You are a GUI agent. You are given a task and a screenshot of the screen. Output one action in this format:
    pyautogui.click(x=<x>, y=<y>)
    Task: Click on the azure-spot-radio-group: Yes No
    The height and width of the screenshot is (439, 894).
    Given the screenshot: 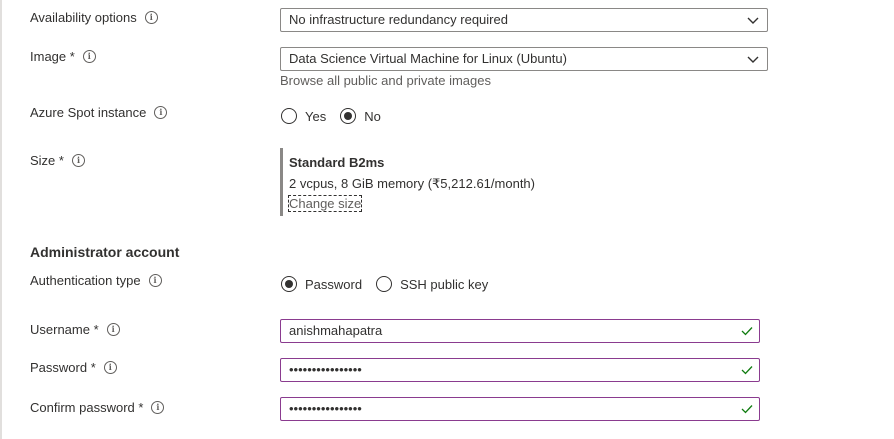 What is the action you would take?
    pyautogui.click(x=338, y=116)
    